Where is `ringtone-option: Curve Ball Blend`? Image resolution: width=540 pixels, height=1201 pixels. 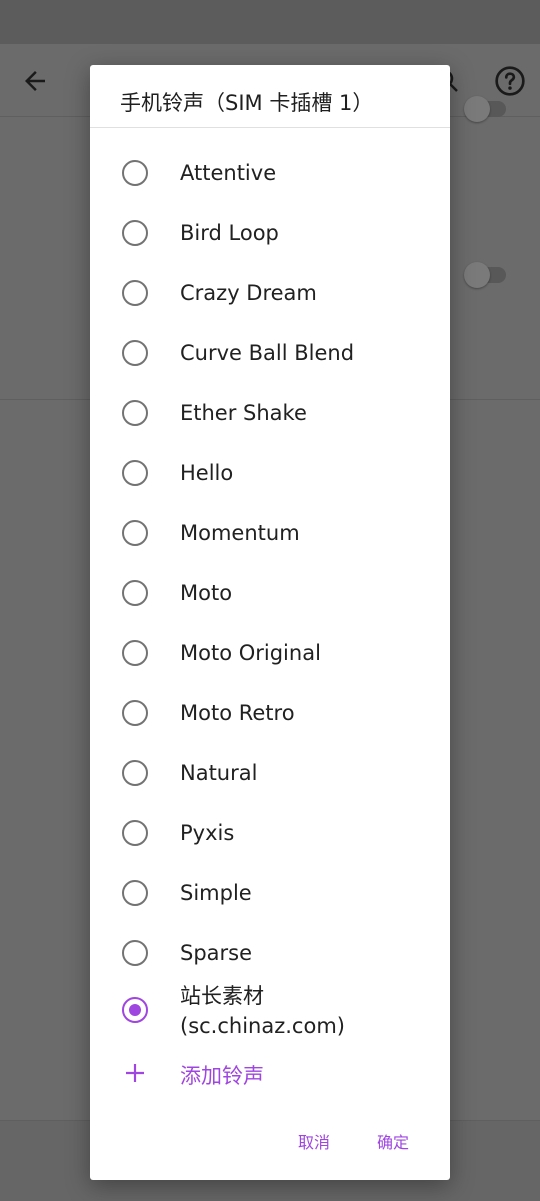 ringtone-option: Curve Ball Blend is located at coordinates (270, 353).